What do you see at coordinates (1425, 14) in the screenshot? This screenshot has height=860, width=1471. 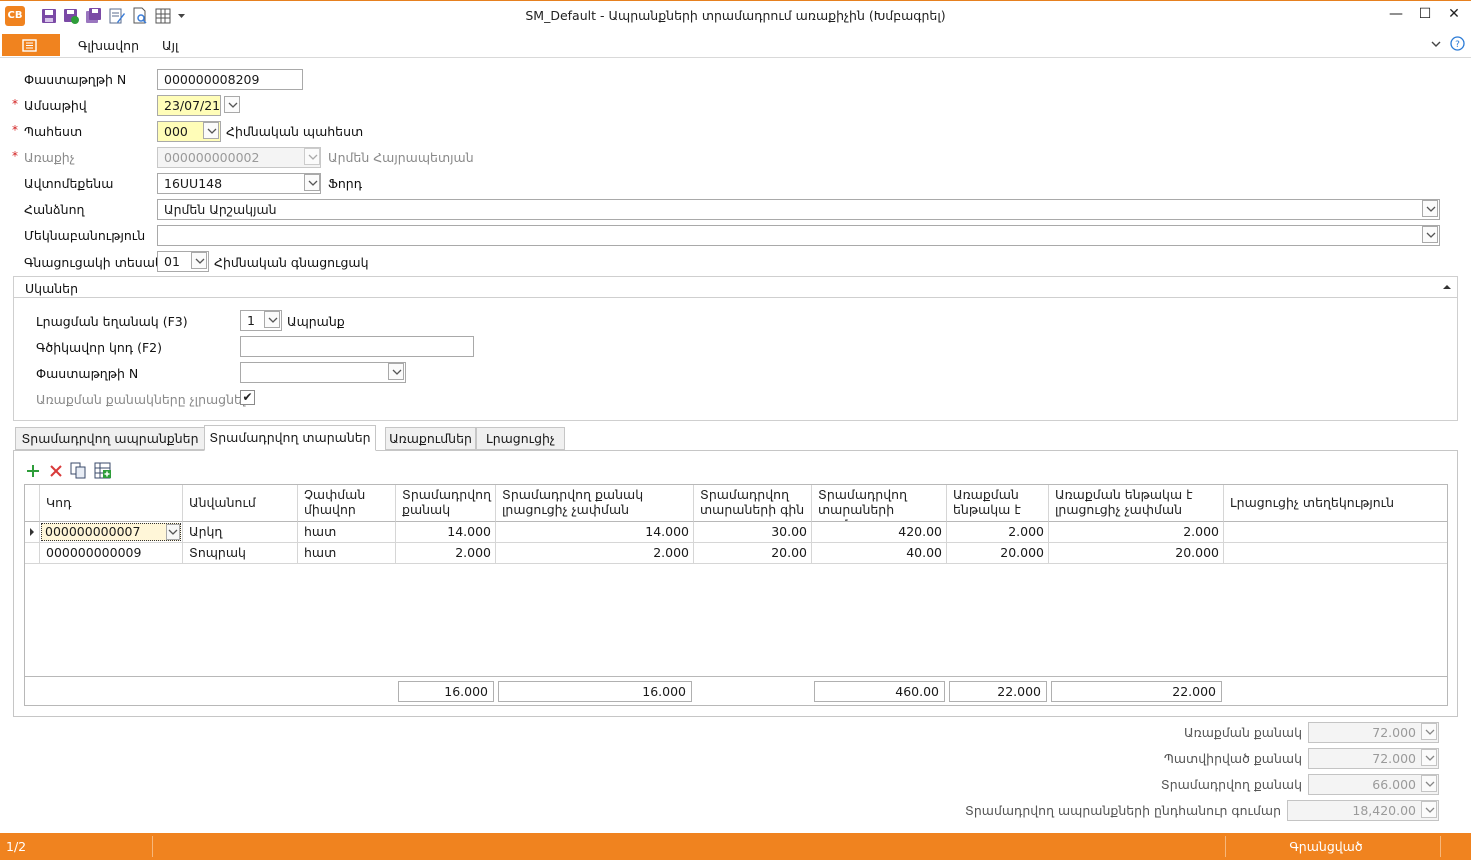 I see `maximize-button: ☐` at bounding box center [1425, 14].